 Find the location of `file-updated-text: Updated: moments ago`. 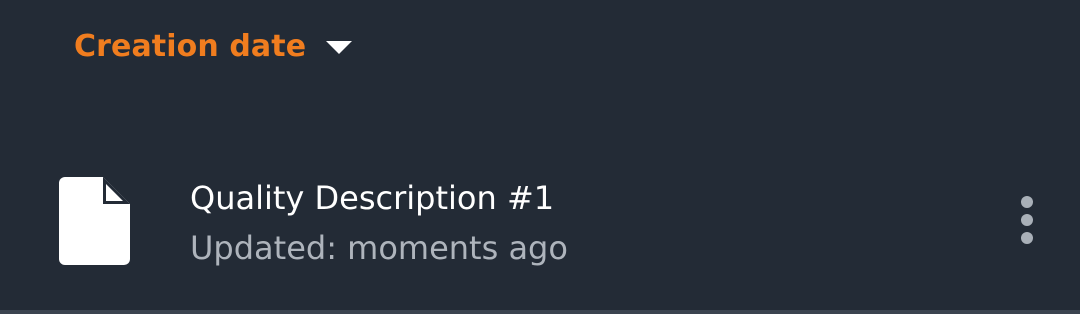

file-updated-text: Updated: moments ago is located at coordinates (379, 248).